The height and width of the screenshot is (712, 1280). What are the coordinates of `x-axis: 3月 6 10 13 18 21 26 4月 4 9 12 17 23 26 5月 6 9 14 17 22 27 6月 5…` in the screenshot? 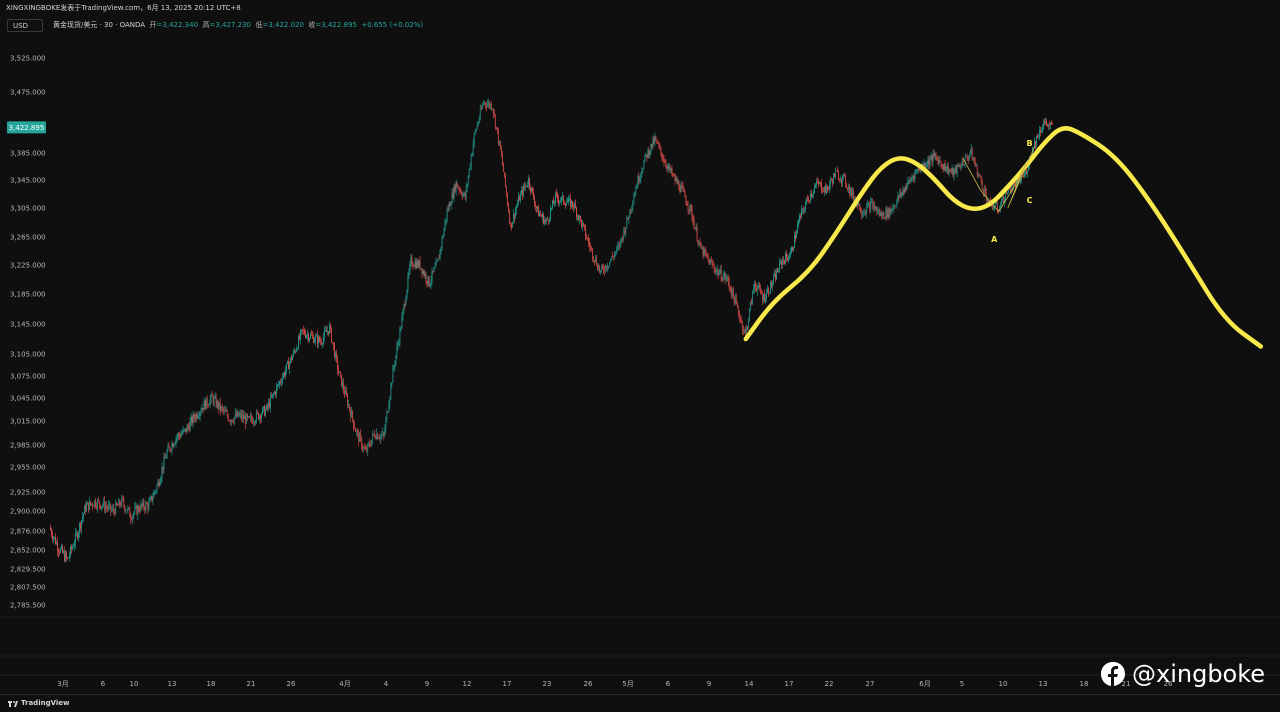 It's located at (615, 684).